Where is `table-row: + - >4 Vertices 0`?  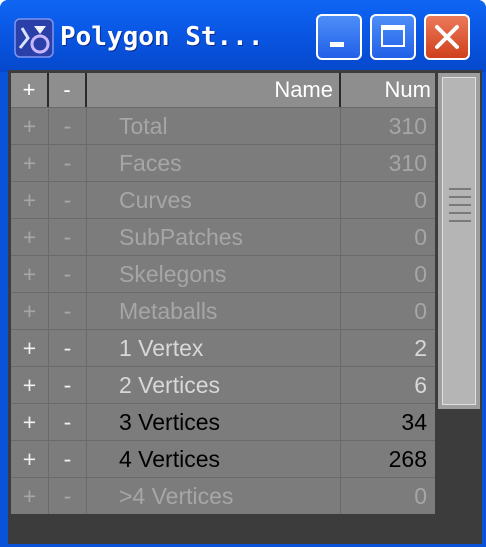 table-row: + - >4 Vertices 0 is located at coordinates (223, 495).